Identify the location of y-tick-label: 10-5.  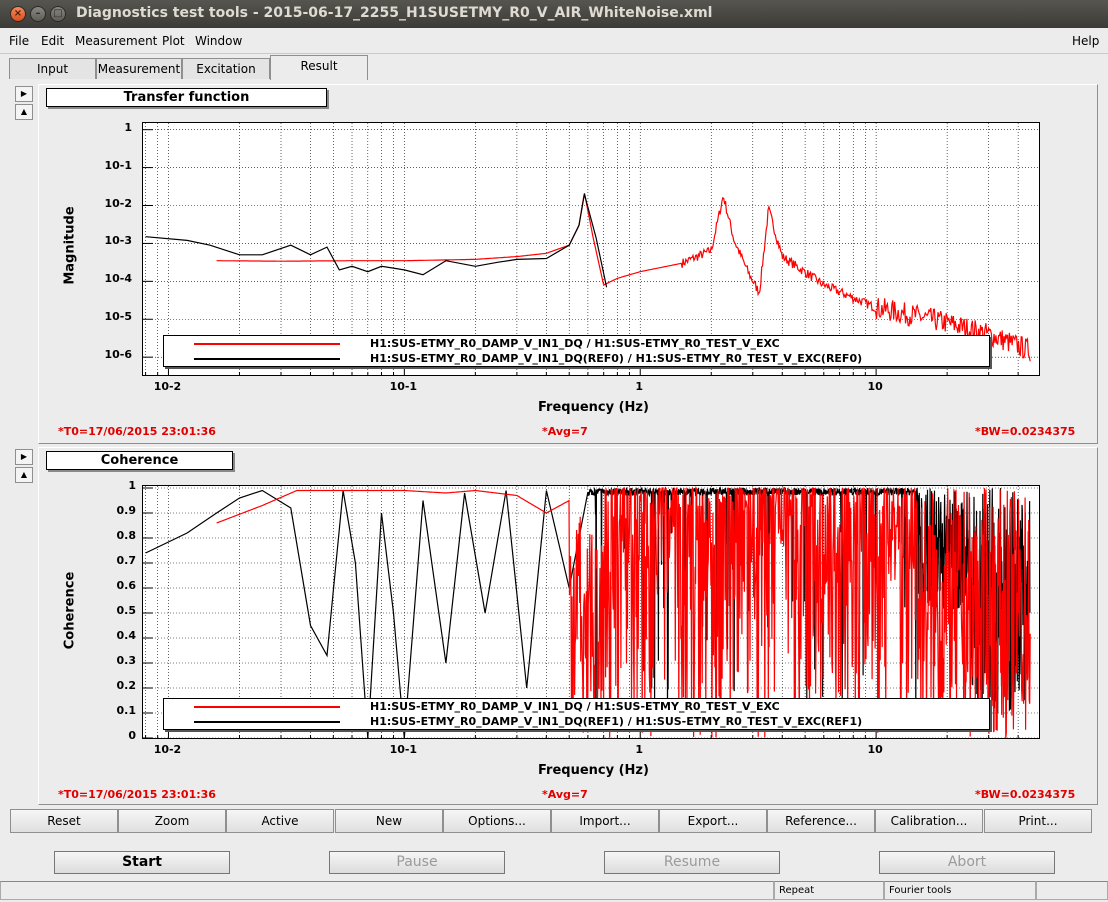
(118, 317).